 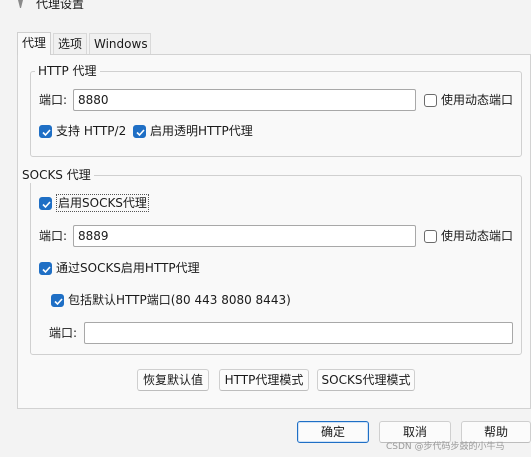 I want to click on transparent-http-checkbox, so click(x=139, y=131).